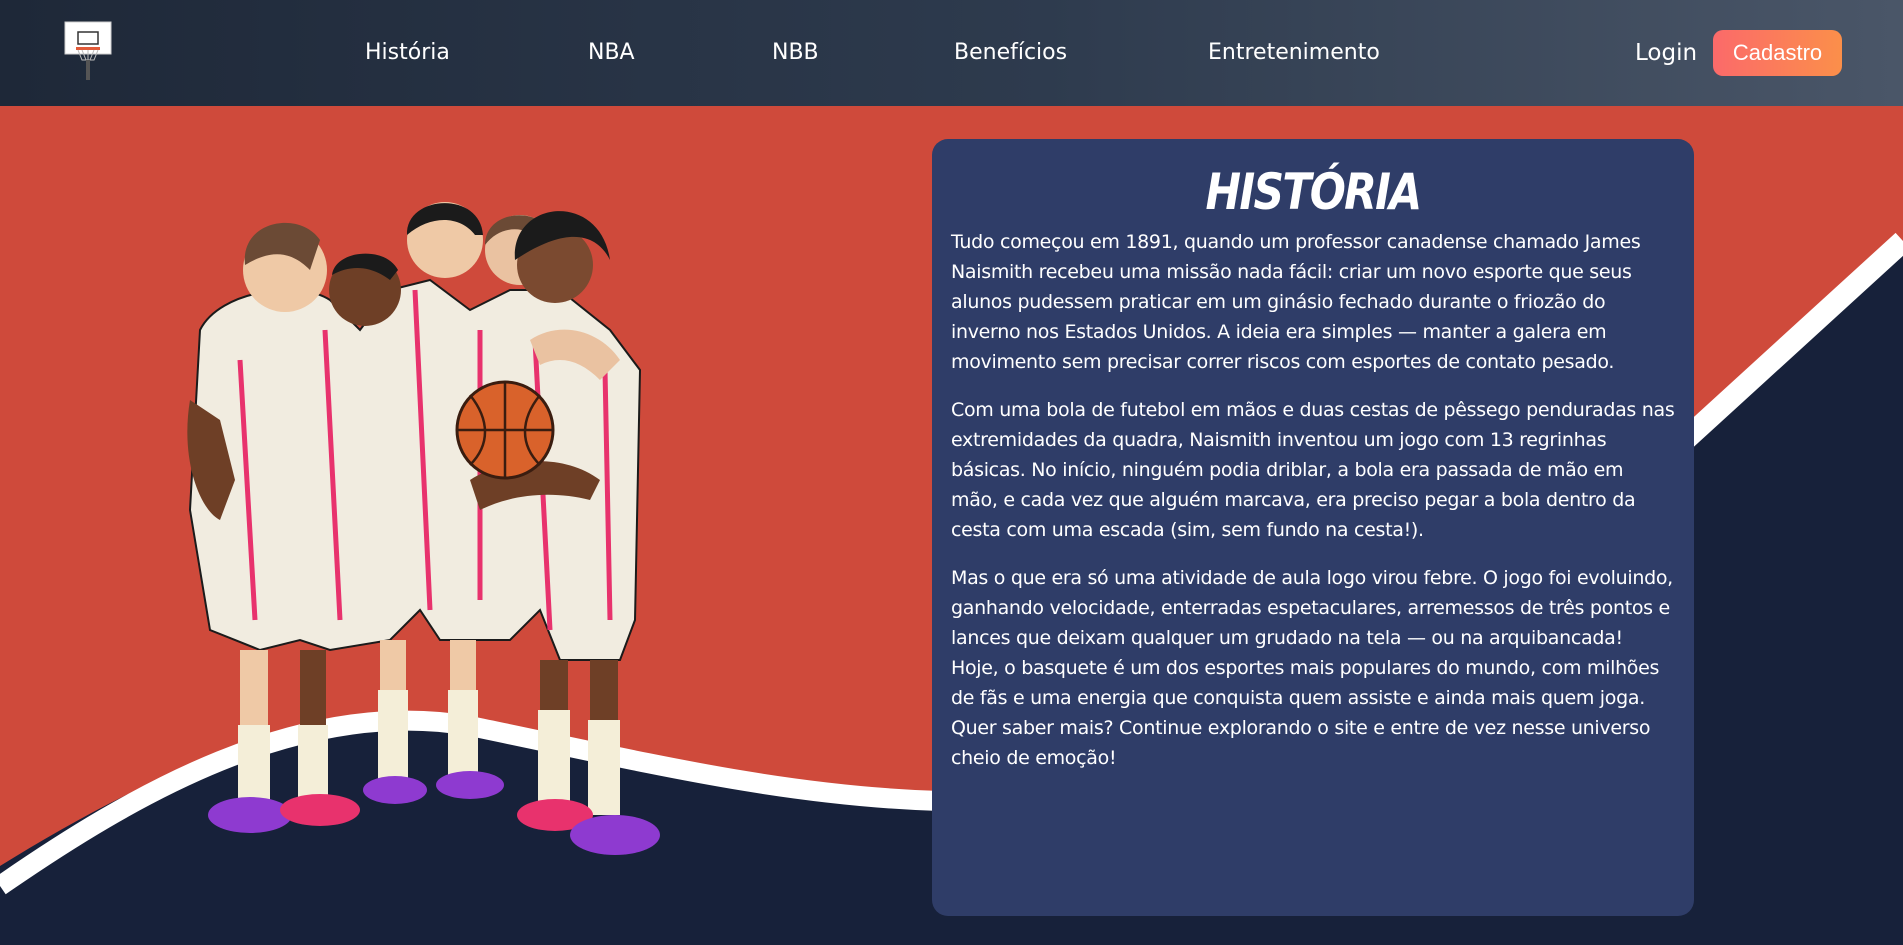 This screenshot has height=945, width=1903. Describe the element at coordinates (1777, 53) in the screenshot. I see `signup-button: Cadastro` at that location.